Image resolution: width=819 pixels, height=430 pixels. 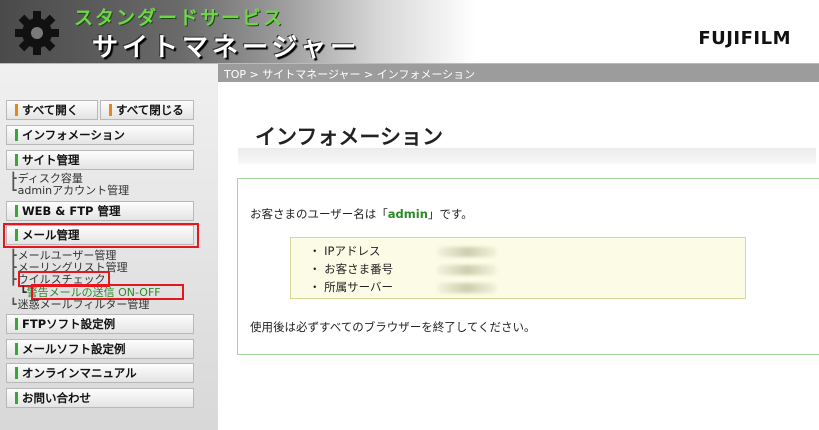 I want to click on breadcrumb: TOP > サイトマネージャー > インフォメーション, so click(x=349, y=74).